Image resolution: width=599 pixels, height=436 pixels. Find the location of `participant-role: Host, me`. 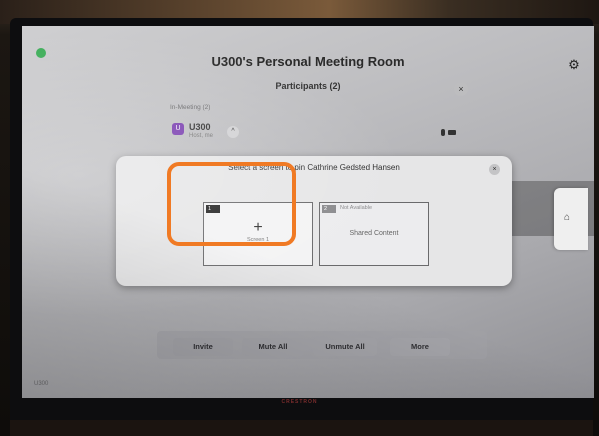

participant-role: Host, me is located at coordinates (201, 136).